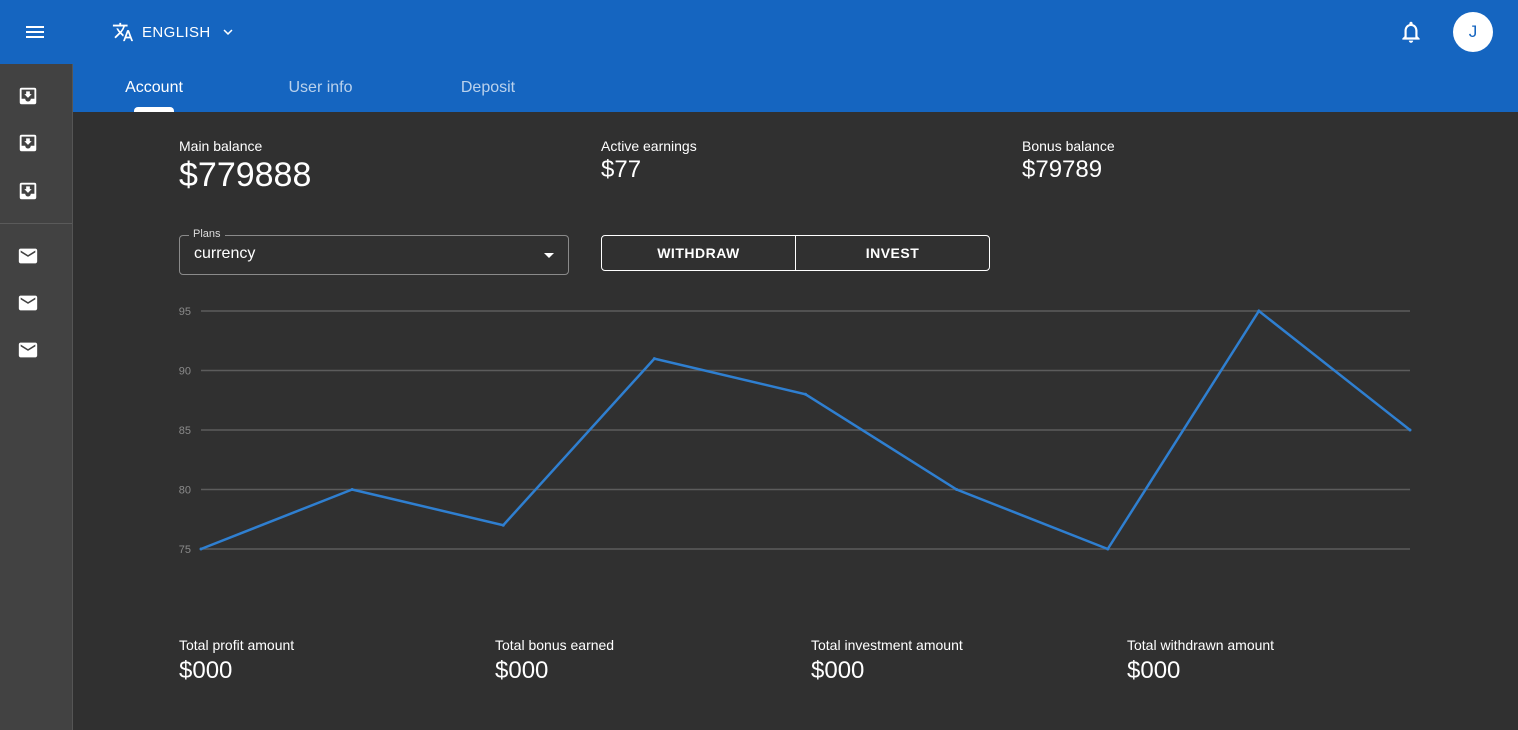 The width and height of the screenshot is (1518, 730). Describe the element at coordinates (185, 491) in the screenshot. I see `y-tick-label: 80` at that location.